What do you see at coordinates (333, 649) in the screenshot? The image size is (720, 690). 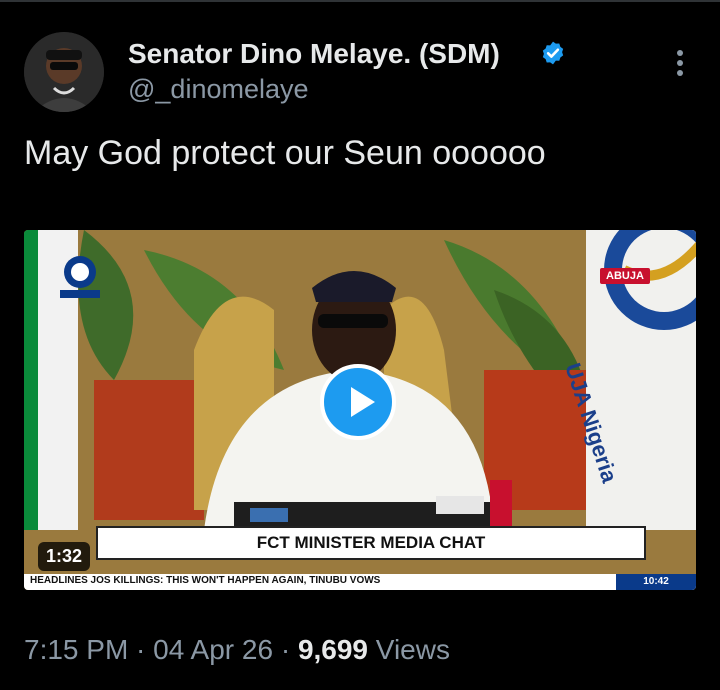 I see `views-count: 9,699` at bounding box center [333, 649].